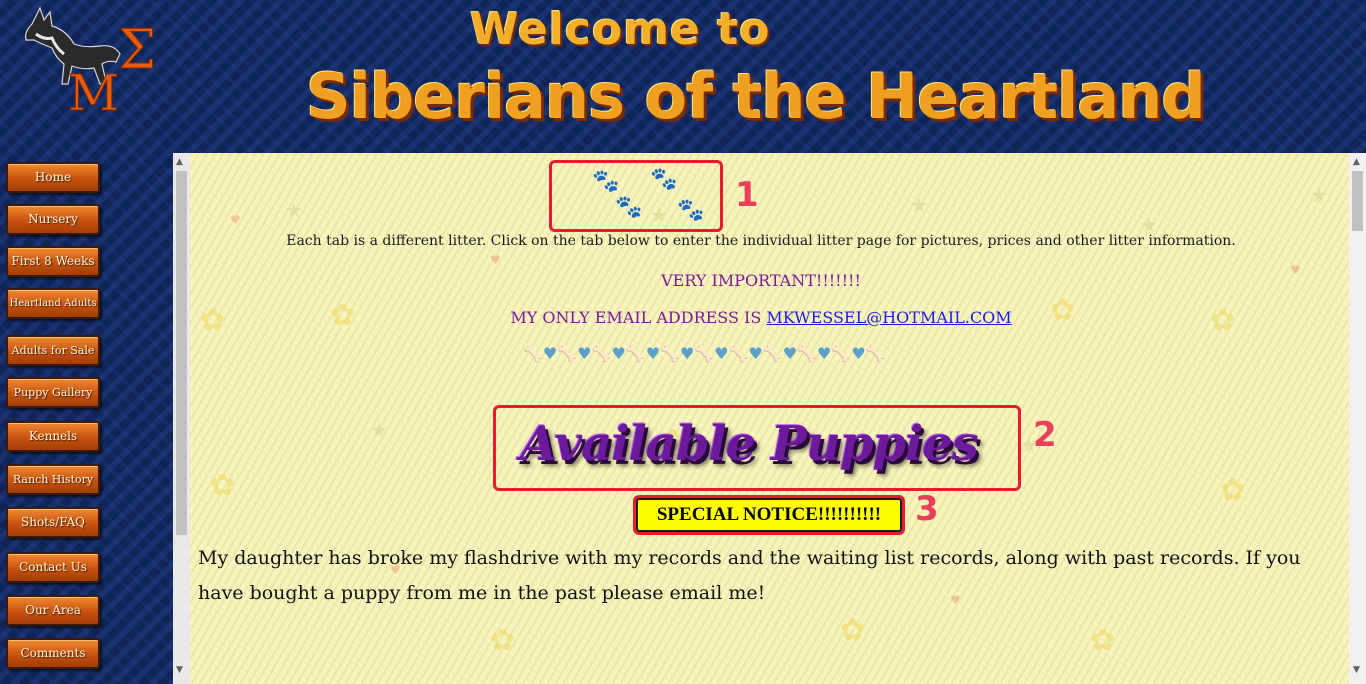 The height and width of the screenshot is (684, 1366). I want to click on annotation-marker-2: 2, so click(1045, 435).